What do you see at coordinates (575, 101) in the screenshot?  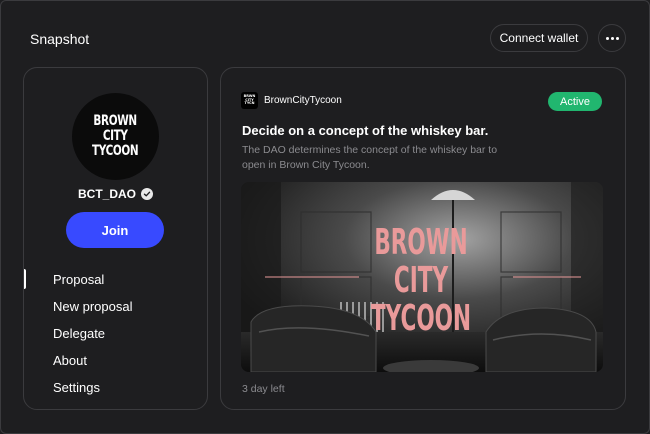 I see `status-badge: Active` at bounding box center [575, 101].